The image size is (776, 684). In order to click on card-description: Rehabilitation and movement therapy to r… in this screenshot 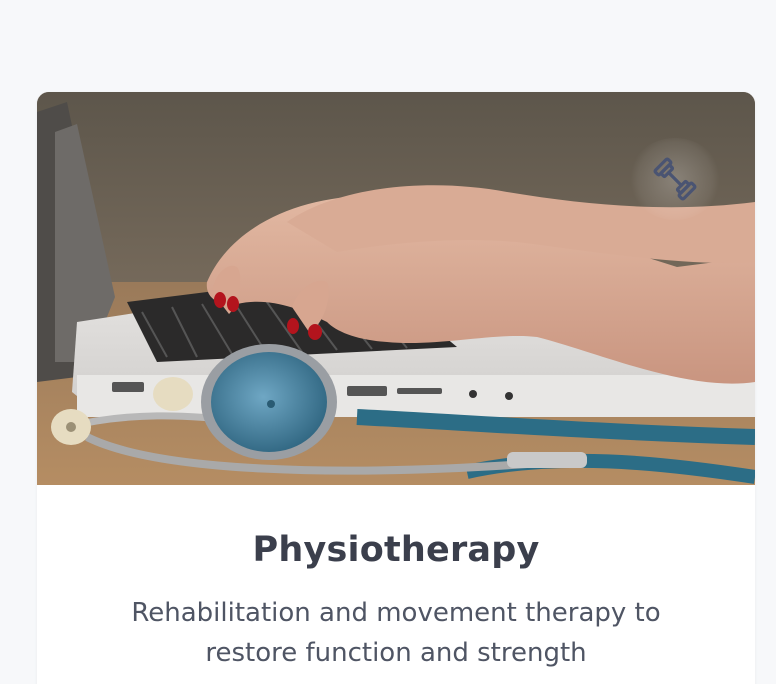, I will do `click(396, 633)`.